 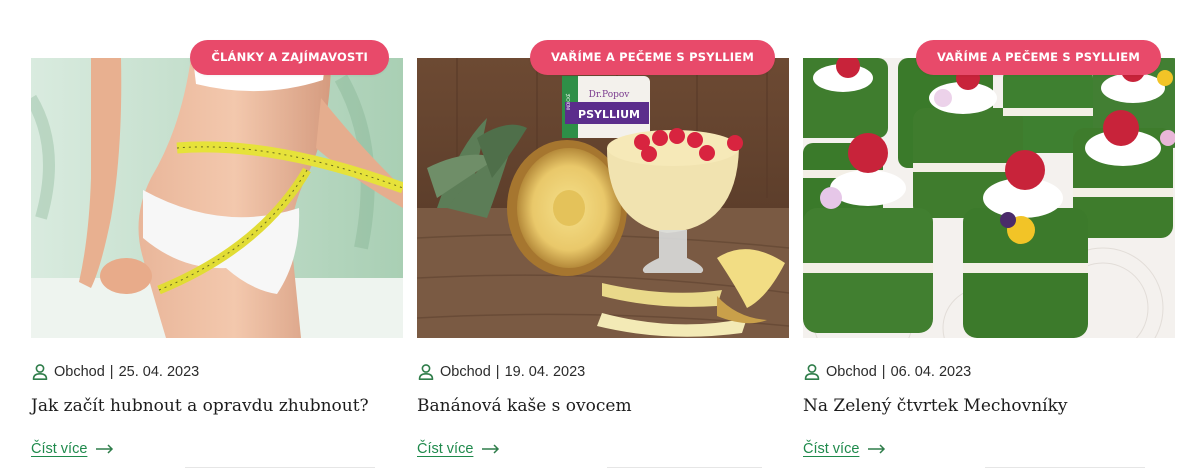 I want to click on post-meta: Obchod | 06. 04. 2023, so click(x=887, y=372).